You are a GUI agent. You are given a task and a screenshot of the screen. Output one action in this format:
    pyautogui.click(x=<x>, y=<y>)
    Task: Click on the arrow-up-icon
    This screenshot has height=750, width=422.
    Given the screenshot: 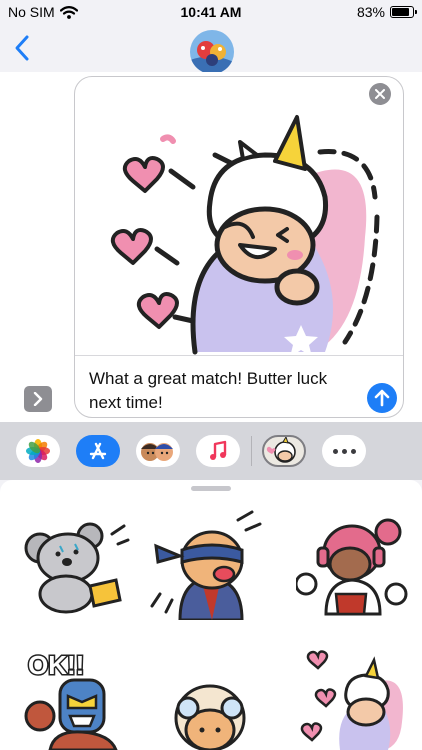 What is the action you would take?
    pyautogui.click(x=382, y=398)
    